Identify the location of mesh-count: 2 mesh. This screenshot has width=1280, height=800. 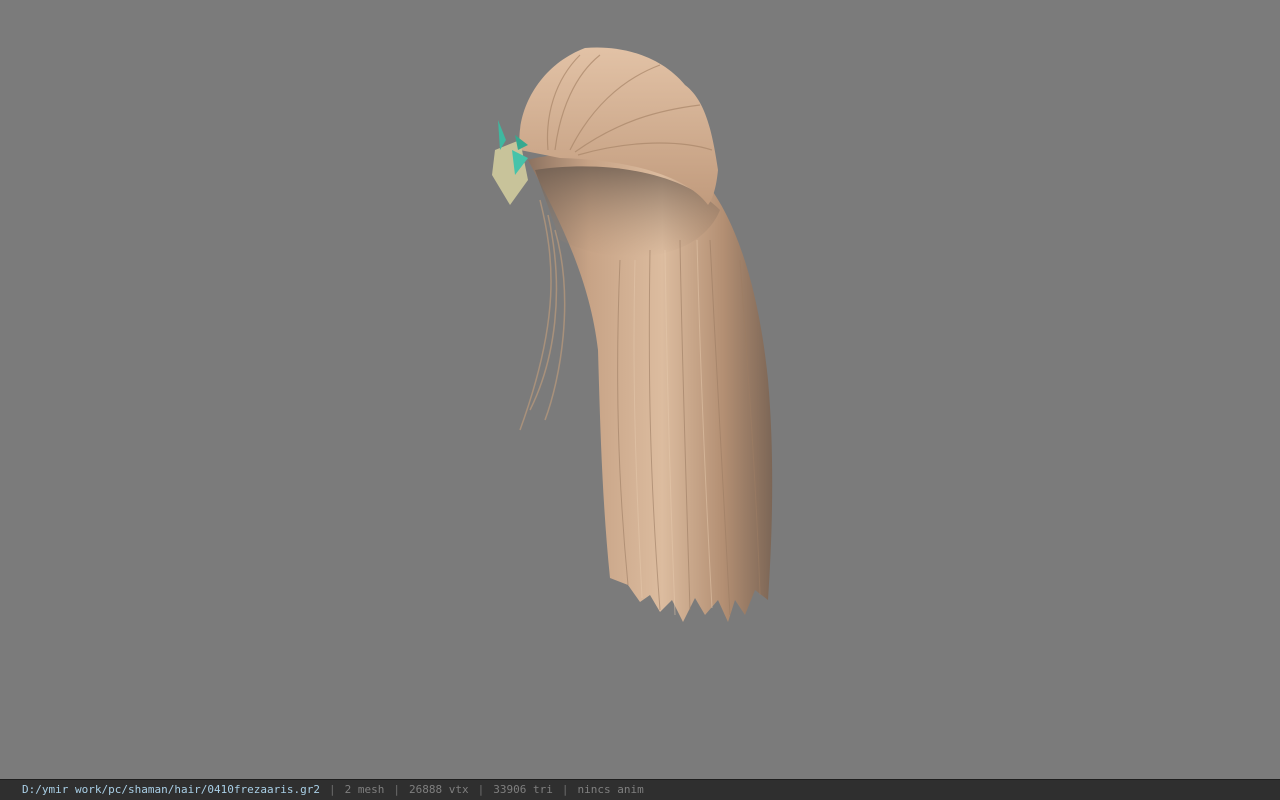
(364, 789).